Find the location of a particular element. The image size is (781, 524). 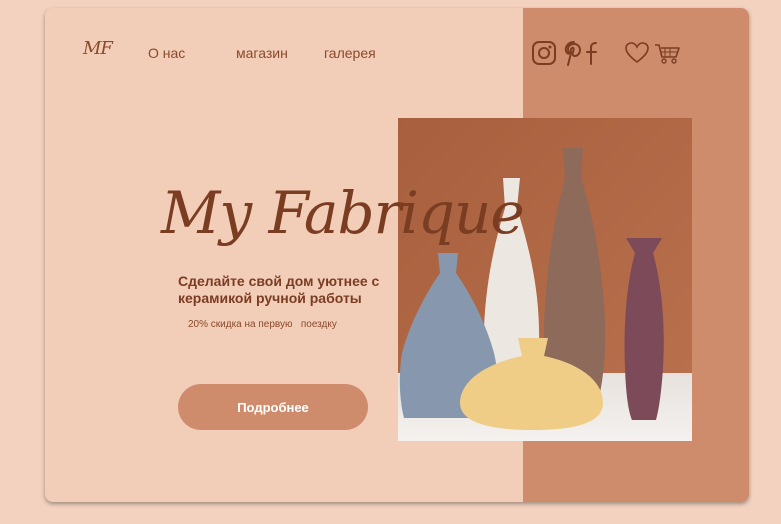

cart-icon is located at coordinates (667, 53).